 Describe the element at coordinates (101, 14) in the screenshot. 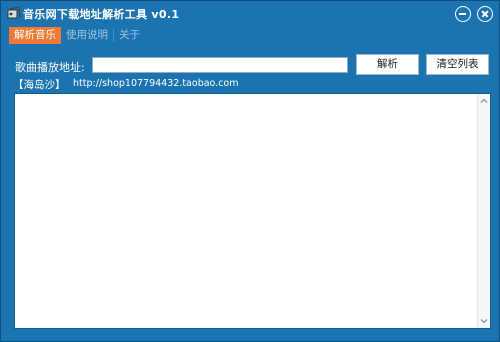

I see `window-title: 音乐网下载地址解析工具 v0.1` at that location.